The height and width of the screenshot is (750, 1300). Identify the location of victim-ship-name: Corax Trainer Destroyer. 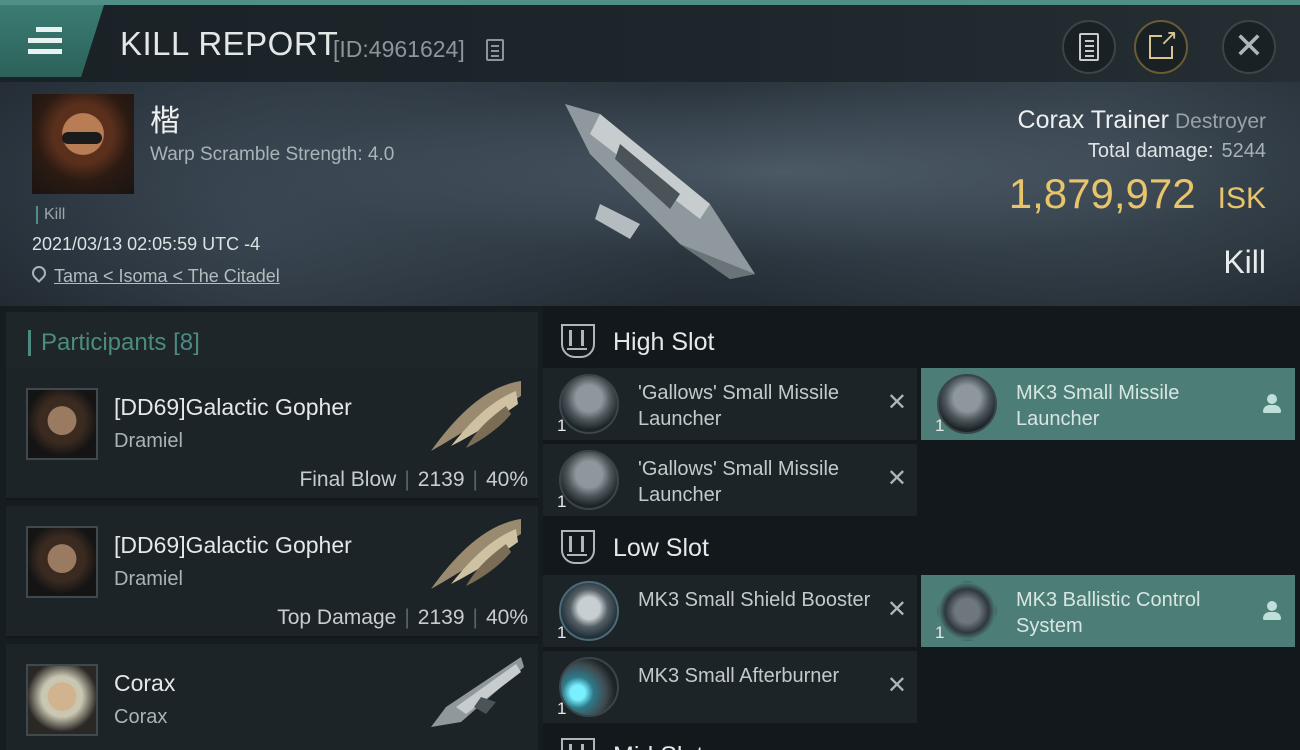
(1142, 120).